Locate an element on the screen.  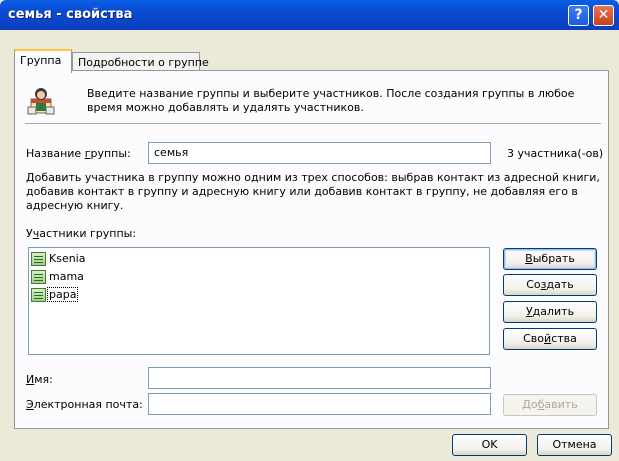
select-button: Выбрать is located at coordinates (550, 259).